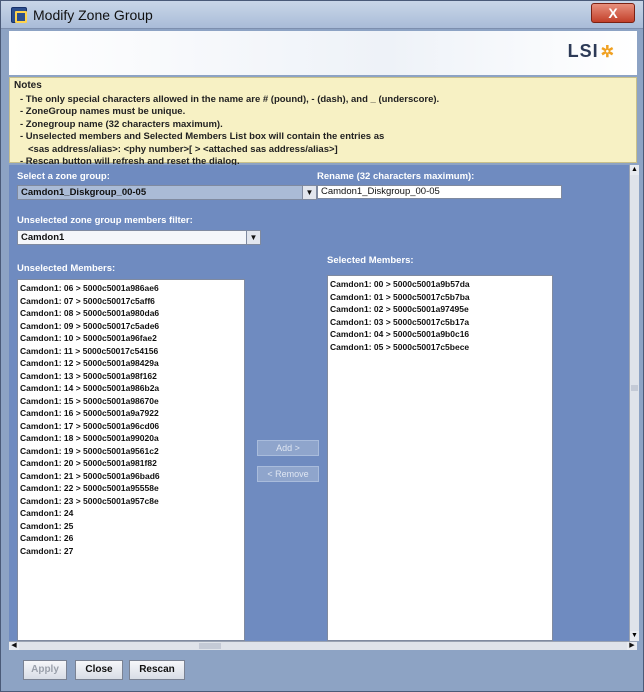  Describe the element at coordinates (131, 551) in the screenshot. I see `list-item: Camdon1: 27` at that location.